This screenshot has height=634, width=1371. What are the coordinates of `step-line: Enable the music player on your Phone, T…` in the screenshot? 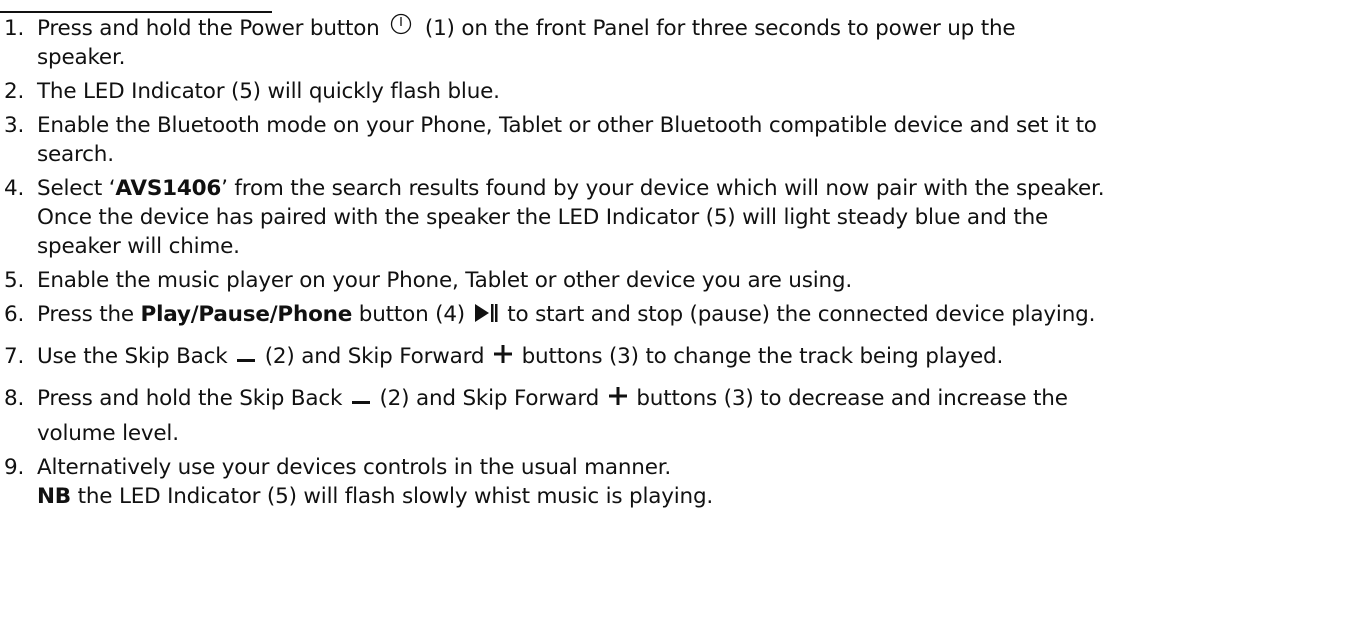 It's located at (444, 280).